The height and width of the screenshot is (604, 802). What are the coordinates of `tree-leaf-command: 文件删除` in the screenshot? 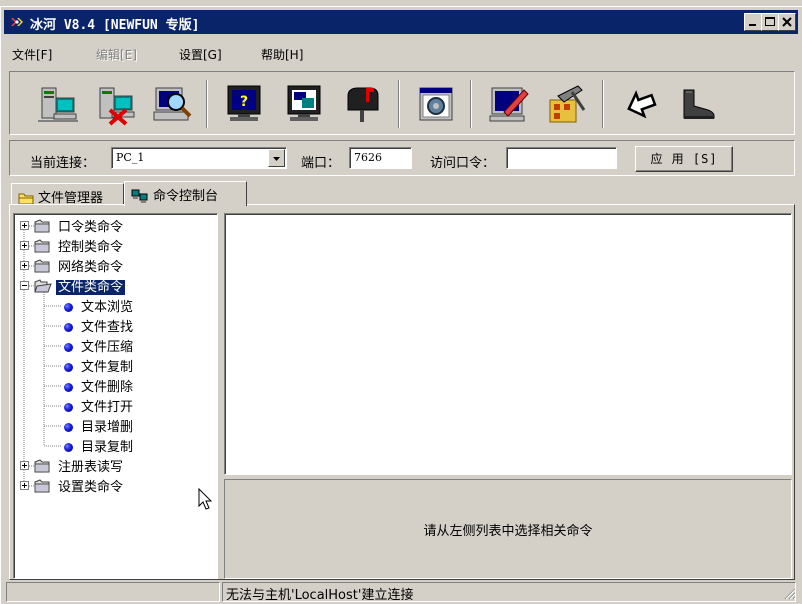 It's located at (99, 385).